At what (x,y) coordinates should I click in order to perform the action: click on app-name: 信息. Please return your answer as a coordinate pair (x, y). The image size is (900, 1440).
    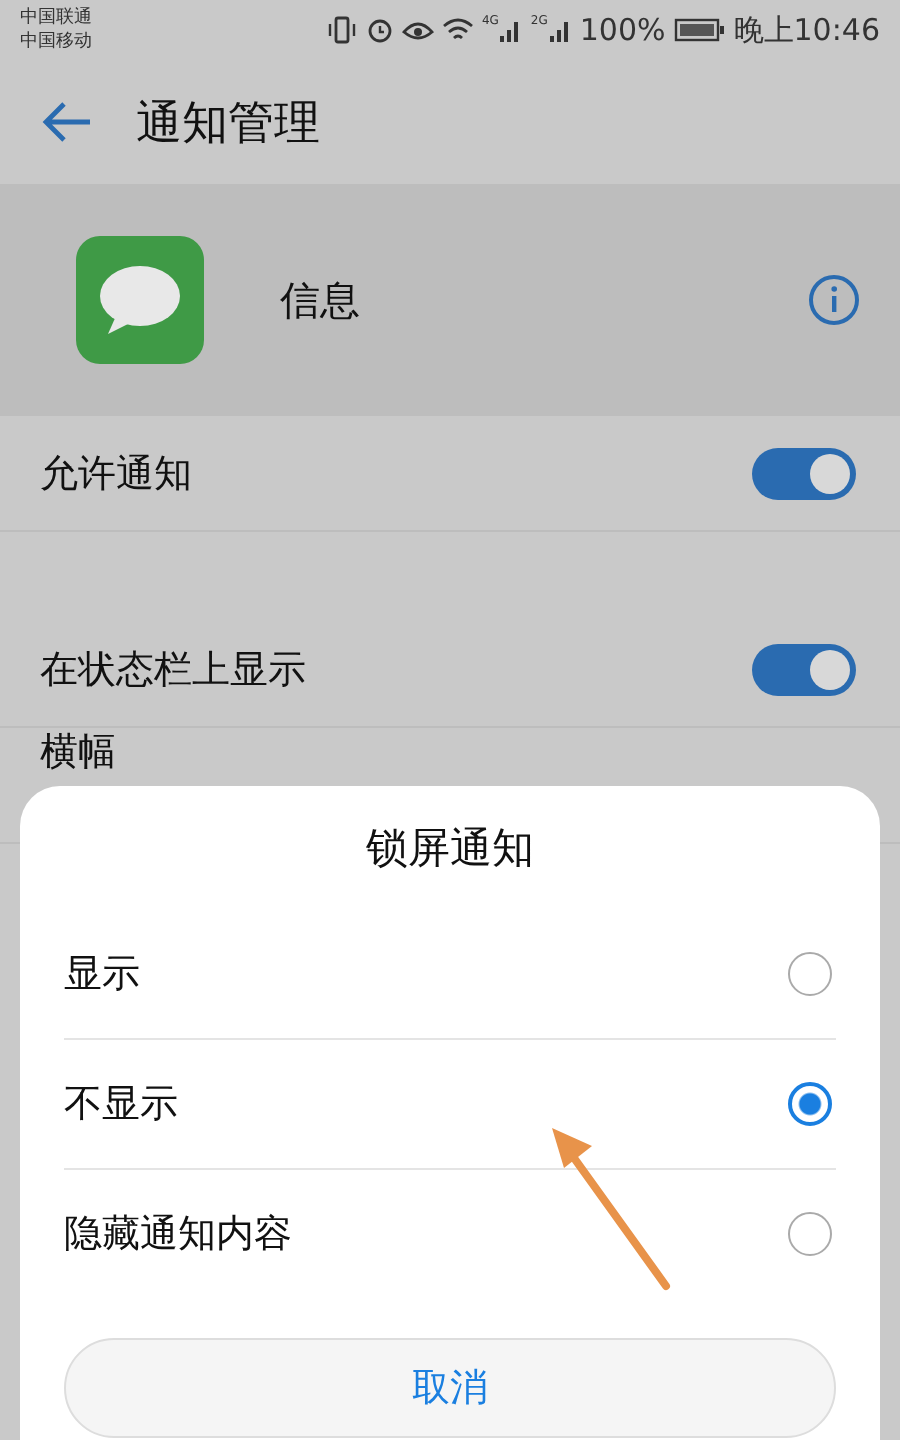
    Looking at the image, I should click on (321, 300).